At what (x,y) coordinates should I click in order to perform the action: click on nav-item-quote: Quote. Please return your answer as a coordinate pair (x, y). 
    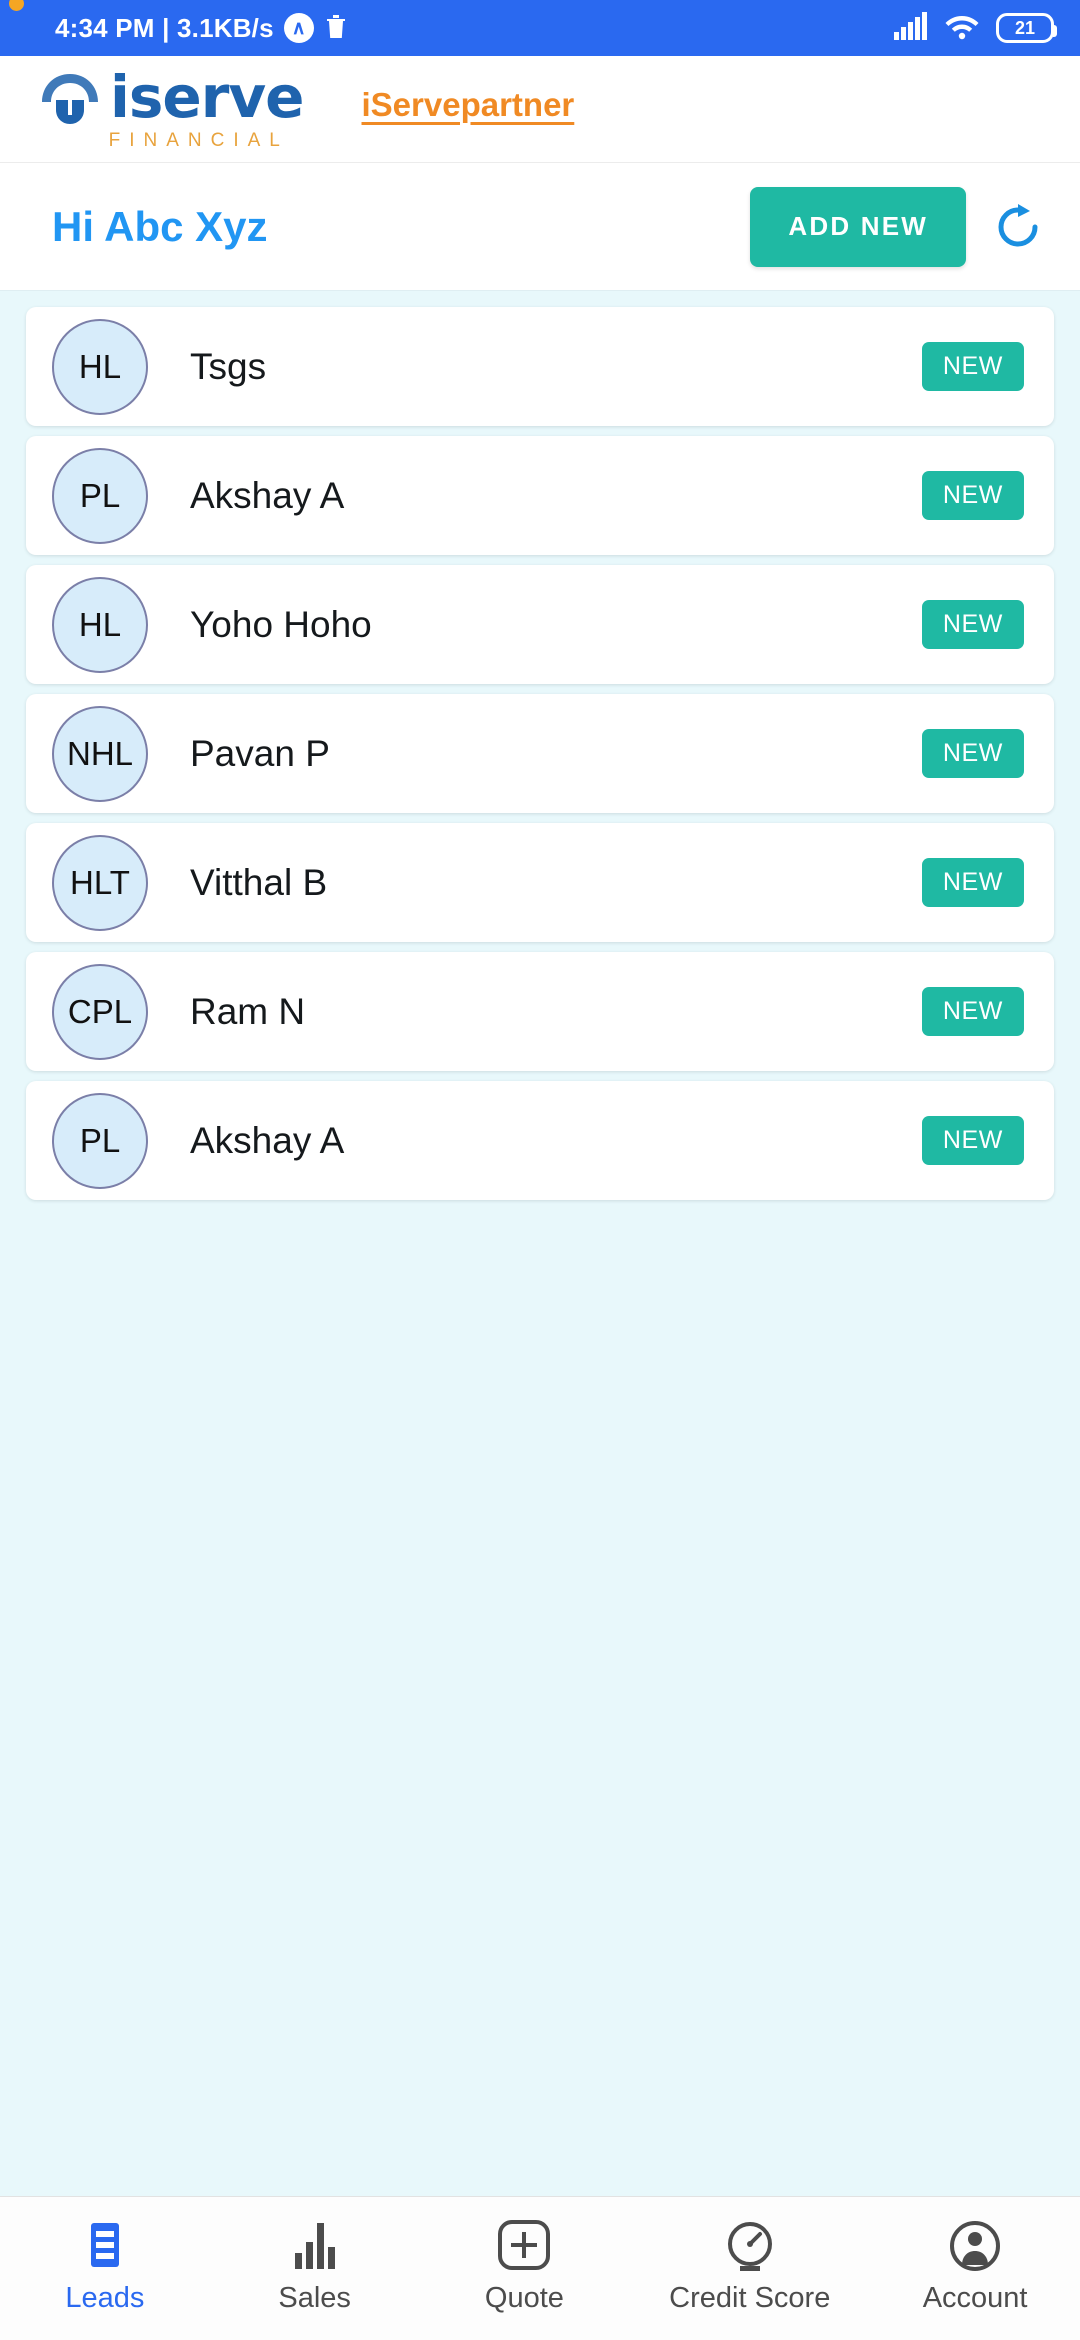
    Looking at the image, I should click on (524, 2264).